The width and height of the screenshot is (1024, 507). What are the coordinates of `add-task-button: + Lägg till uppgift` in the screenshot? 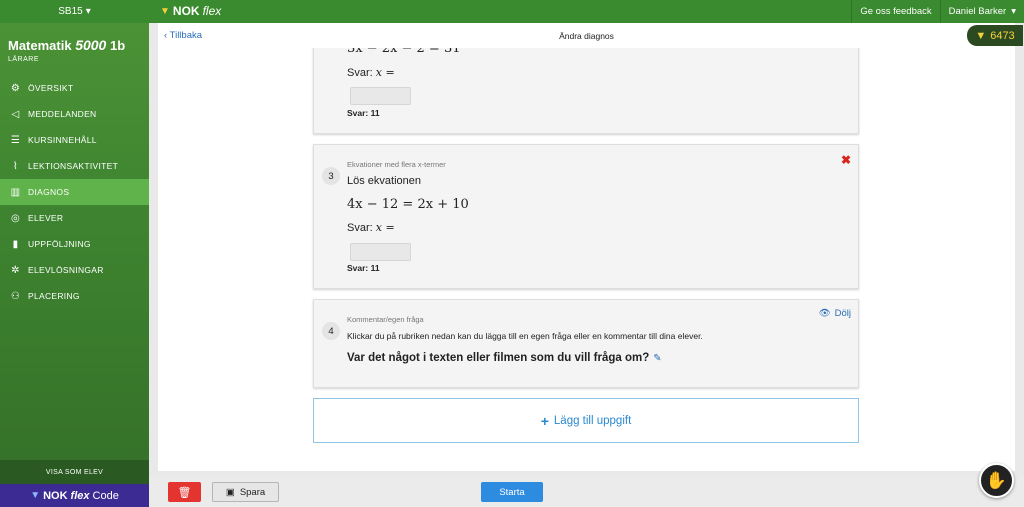 It's located at (586, 420).